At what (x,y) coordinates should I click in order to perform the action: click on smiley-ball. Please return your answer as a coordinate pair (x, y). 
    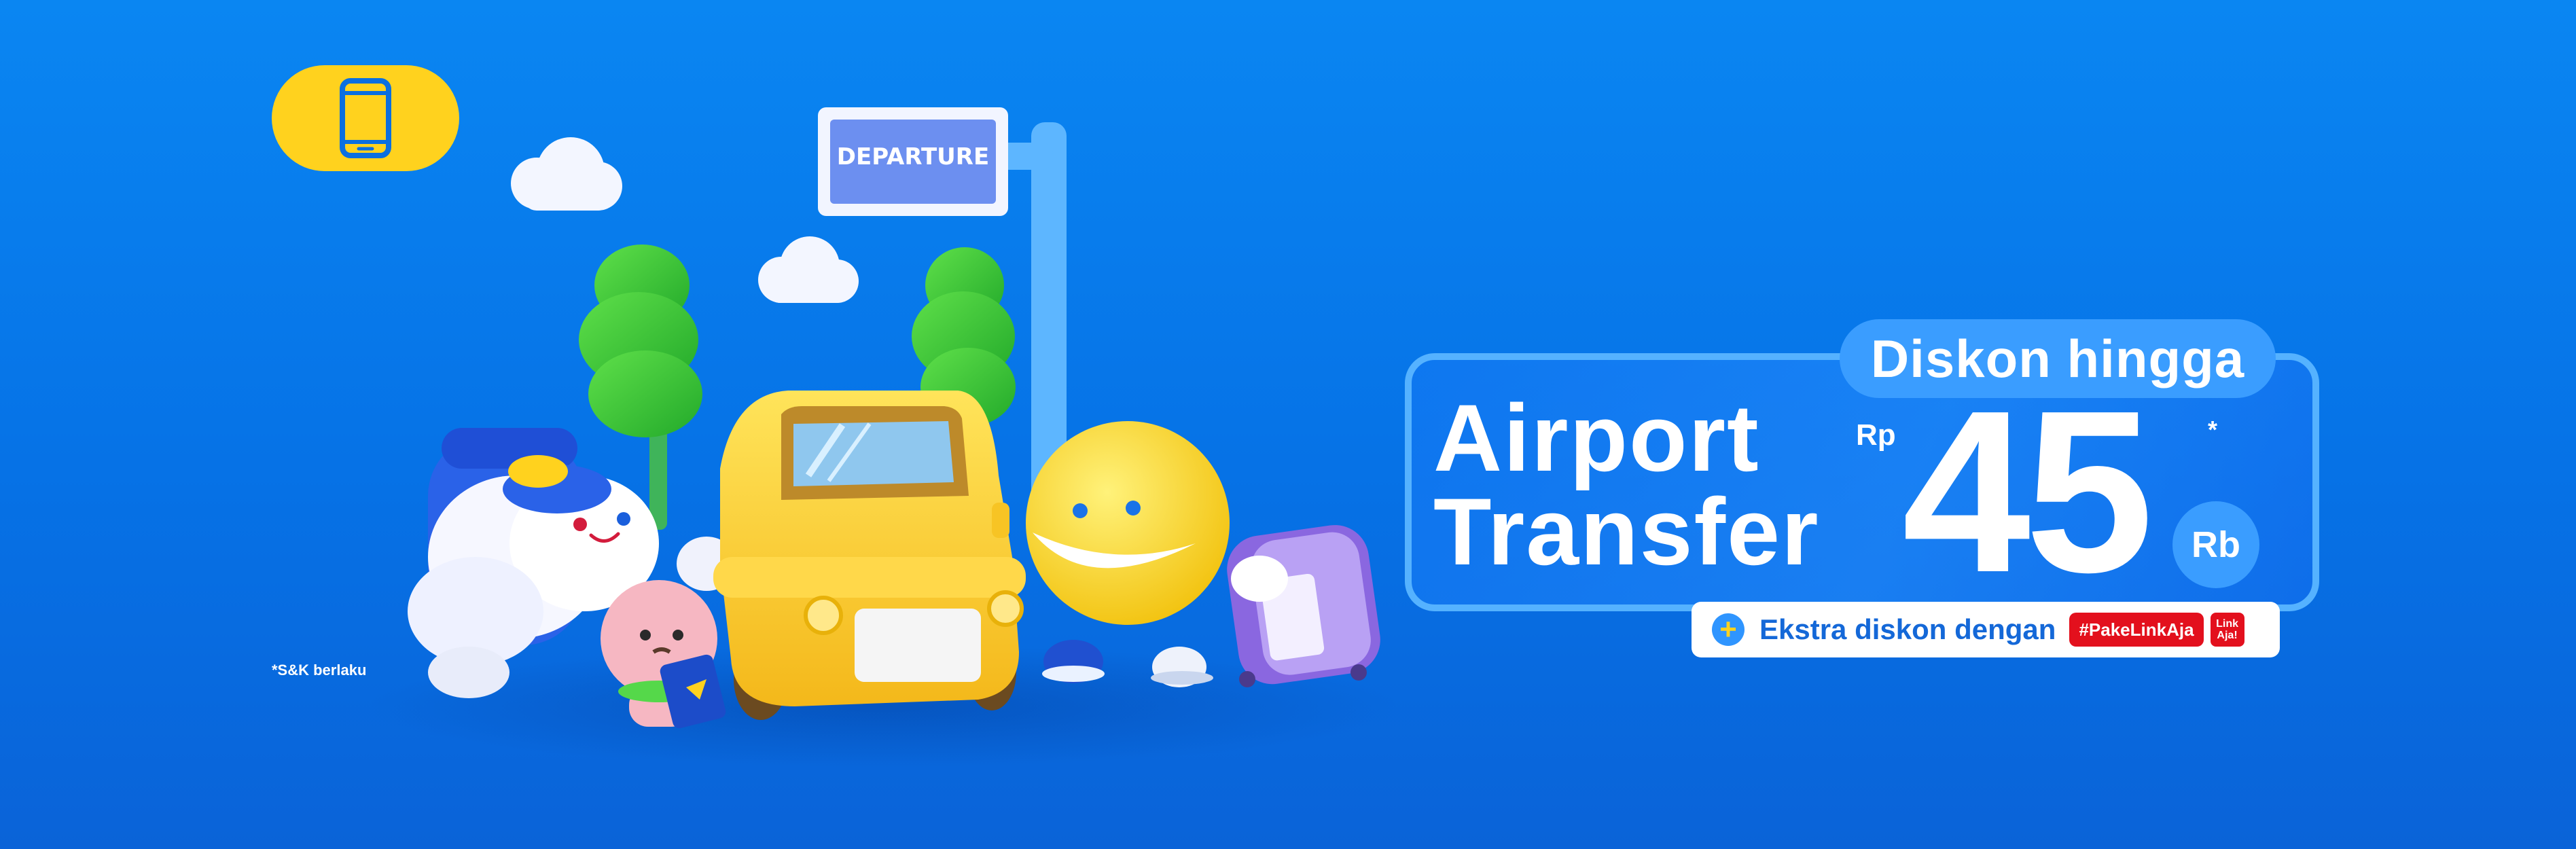
    Looking at the image, I should click on (1128, 523).